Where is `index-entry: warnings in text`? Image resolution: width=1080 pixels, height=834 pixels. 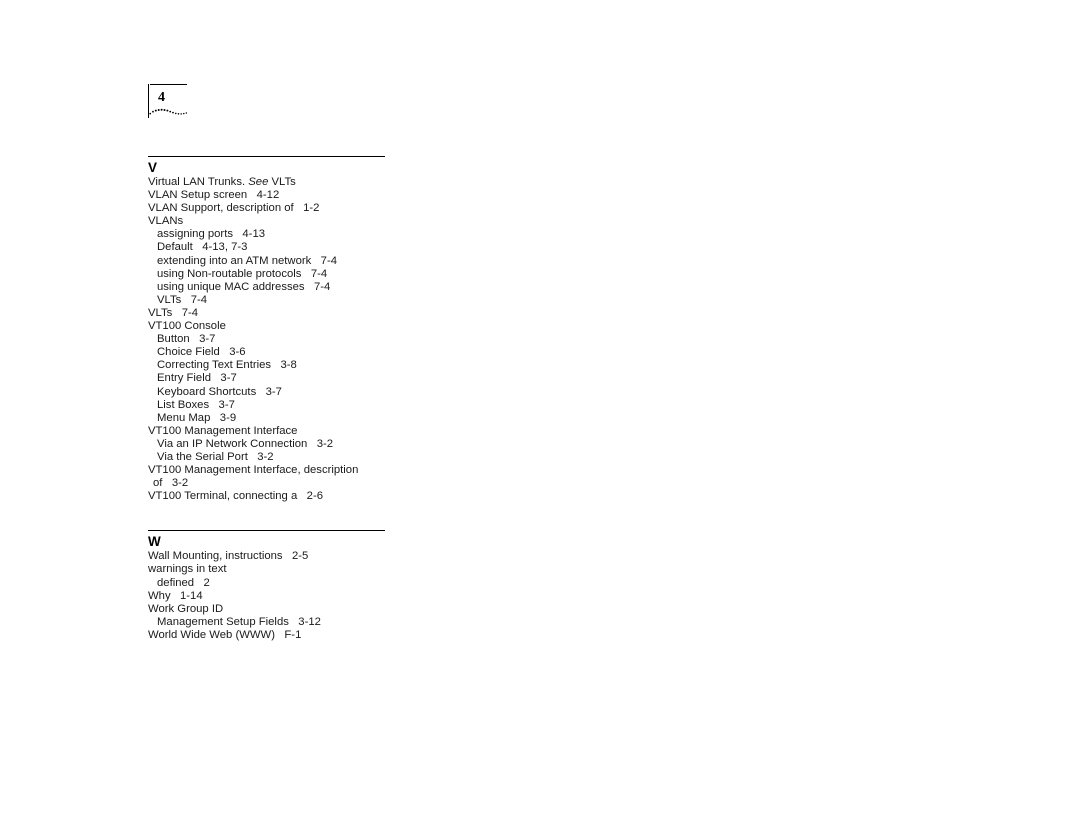 index-entry: warnings in text is located at coordinates (187, 569).